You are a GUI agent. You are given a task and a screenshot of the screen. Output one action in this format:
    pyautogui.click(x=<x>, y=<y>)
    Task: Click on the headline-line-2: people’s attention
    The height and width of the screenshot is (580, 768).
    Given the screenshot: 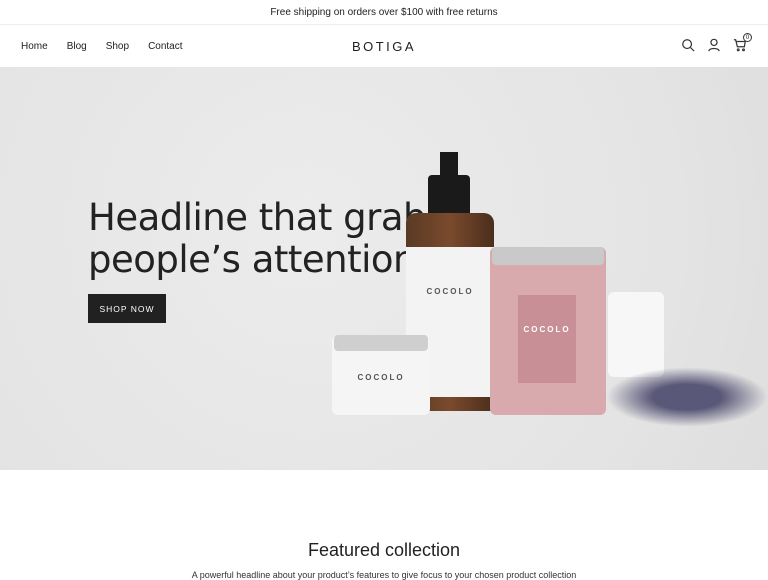 What is the action you would take?
    pyautogui.click(x=252, y=259)
    